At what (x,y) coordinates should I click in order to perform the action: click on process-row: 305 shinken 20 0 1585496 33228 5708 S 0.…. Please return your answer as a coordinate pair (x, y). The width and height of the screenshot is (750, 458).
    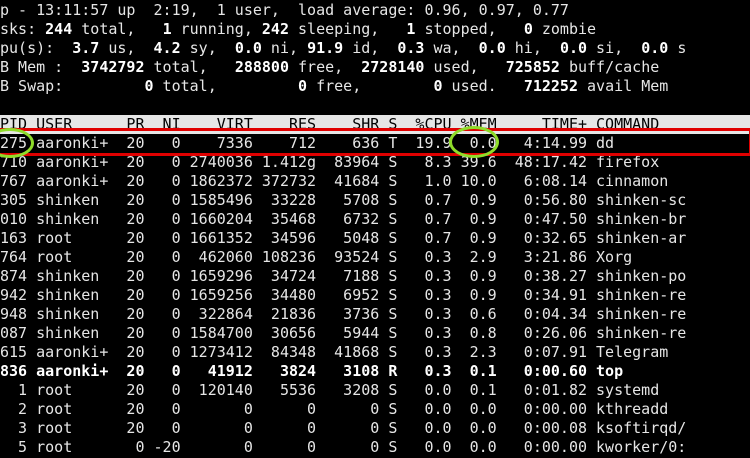
    Looking at the image, I should click on (375, 200).